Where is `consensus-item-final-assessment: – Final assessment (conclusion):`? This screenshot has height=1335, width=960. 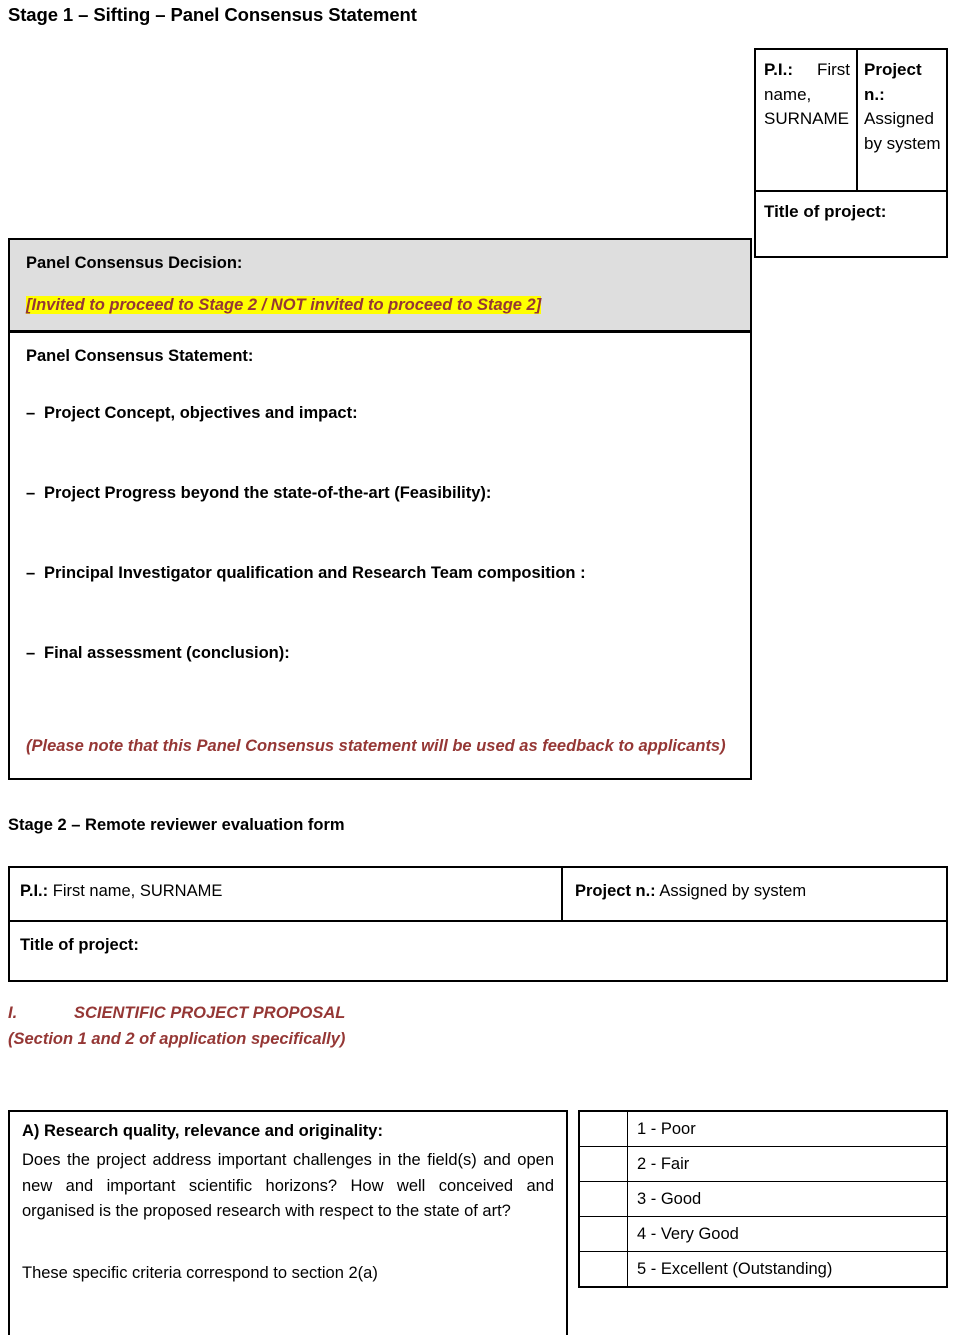 consensus-item-final-assessment: – Final assessment (conclusion): is located at coordinates (380, 684).